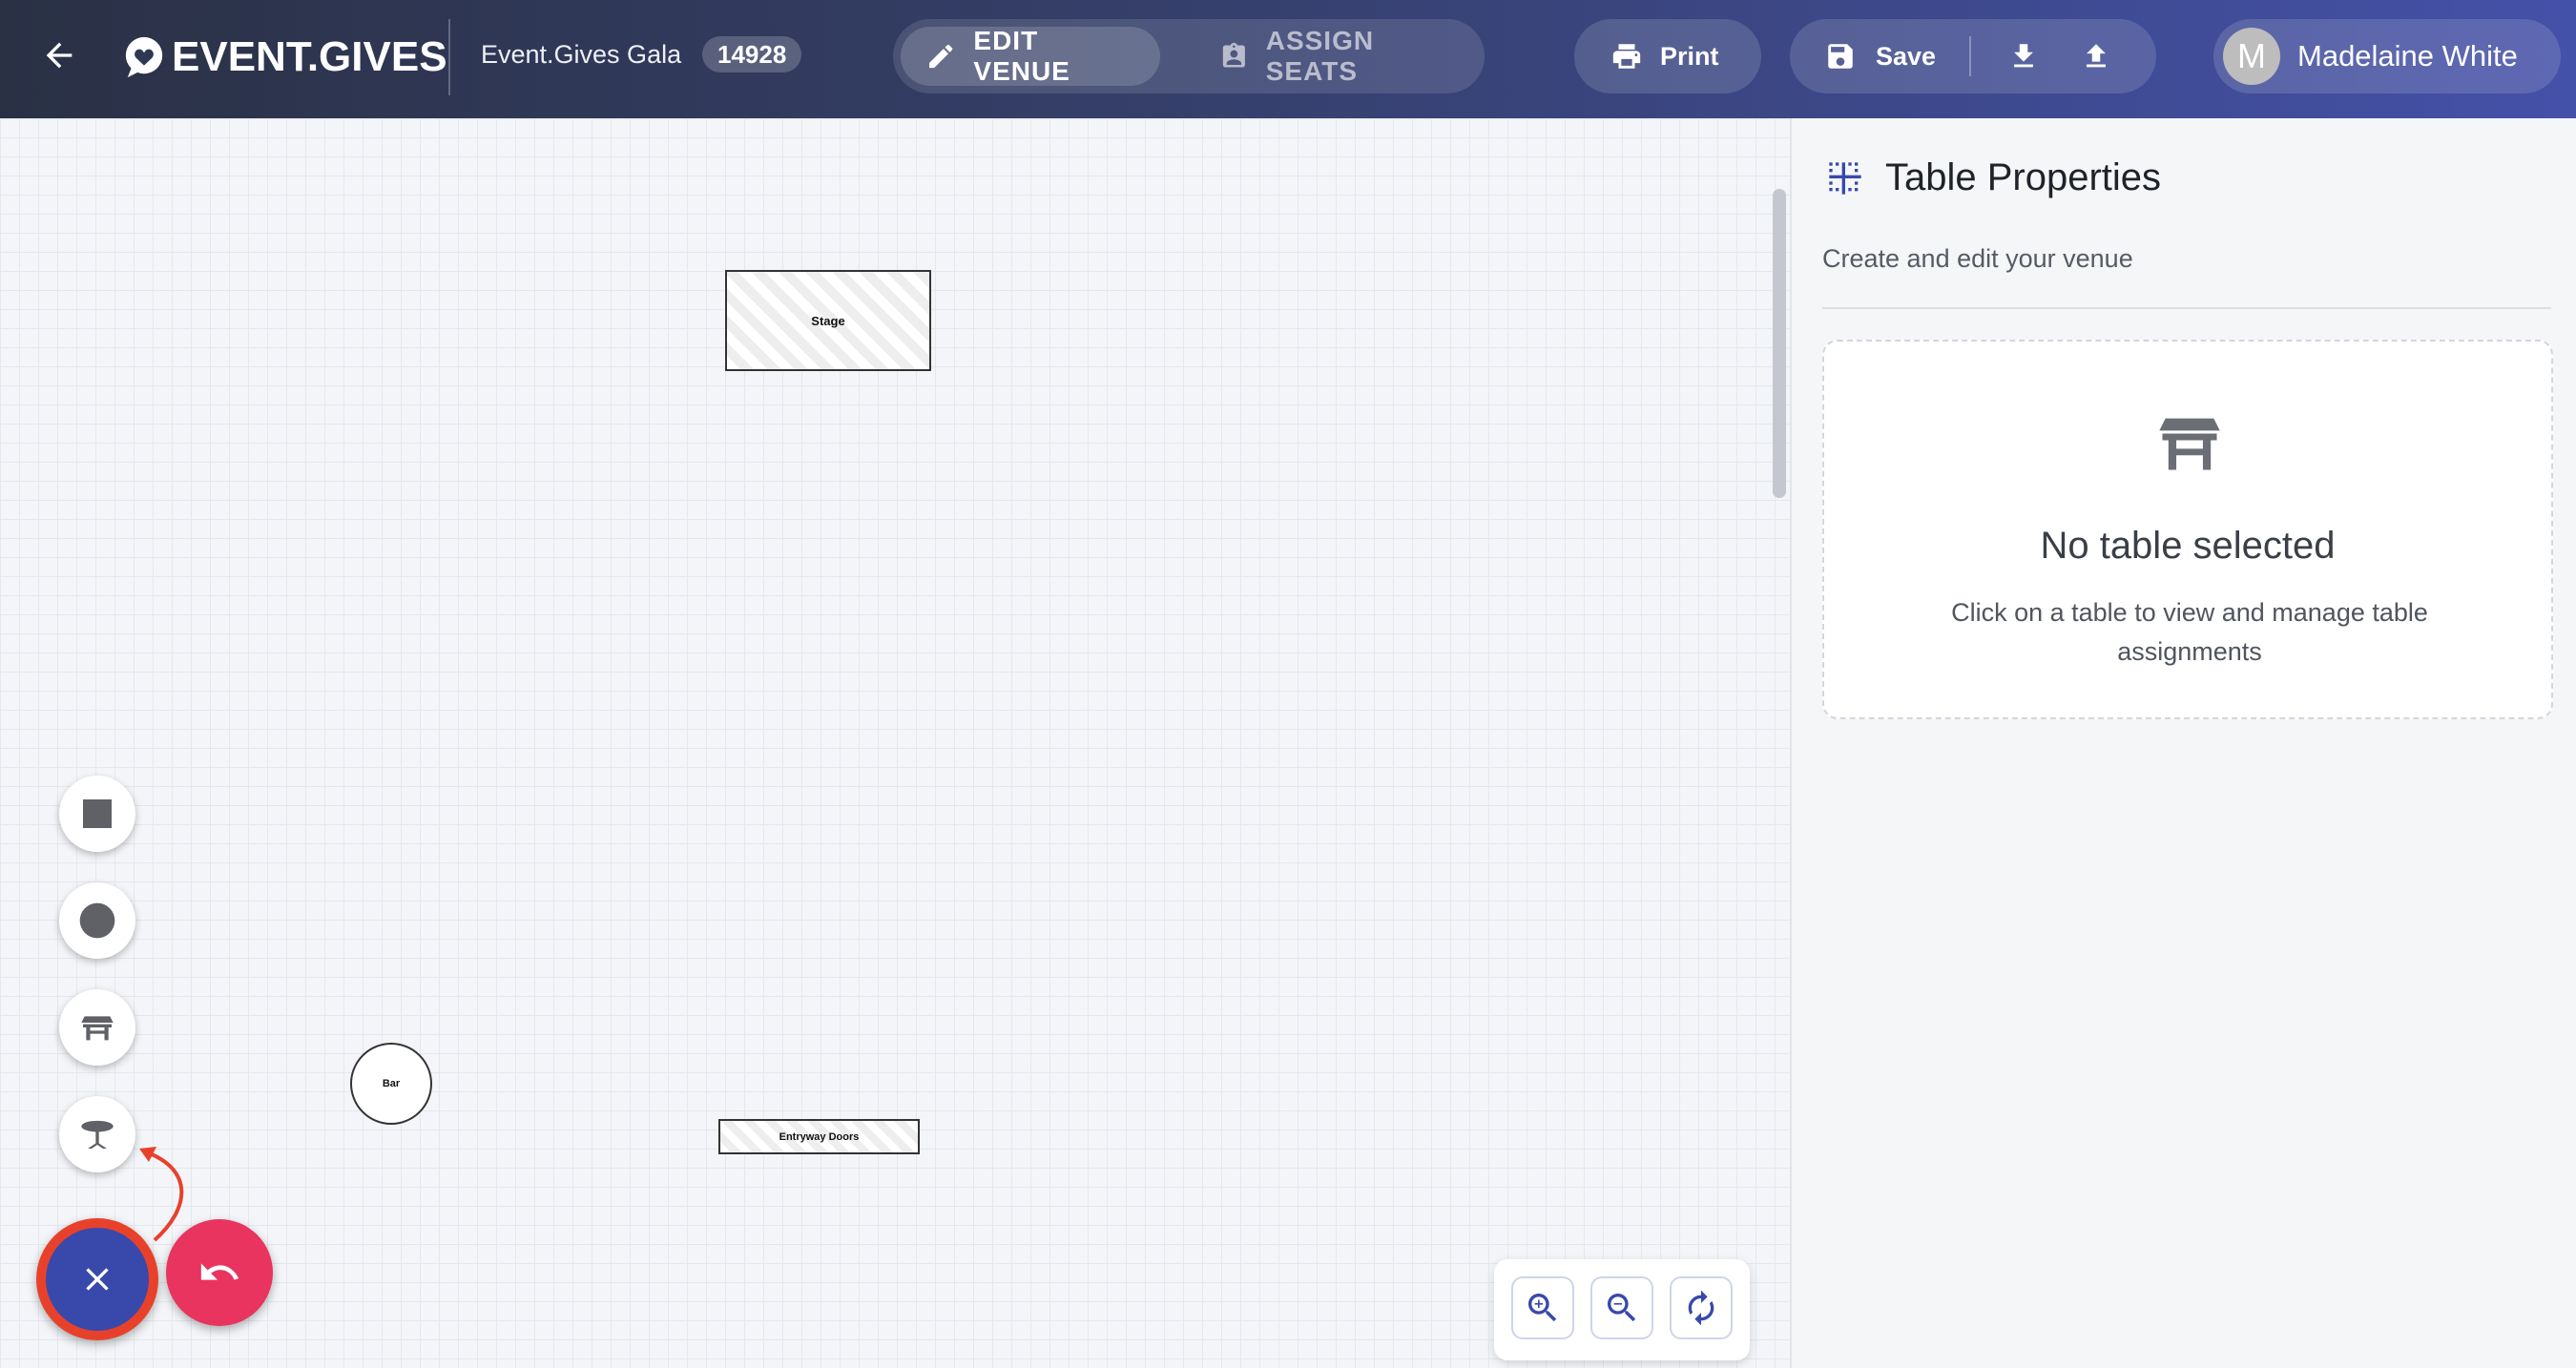  I want to click on arrow-left-icon, so click(59, 56).